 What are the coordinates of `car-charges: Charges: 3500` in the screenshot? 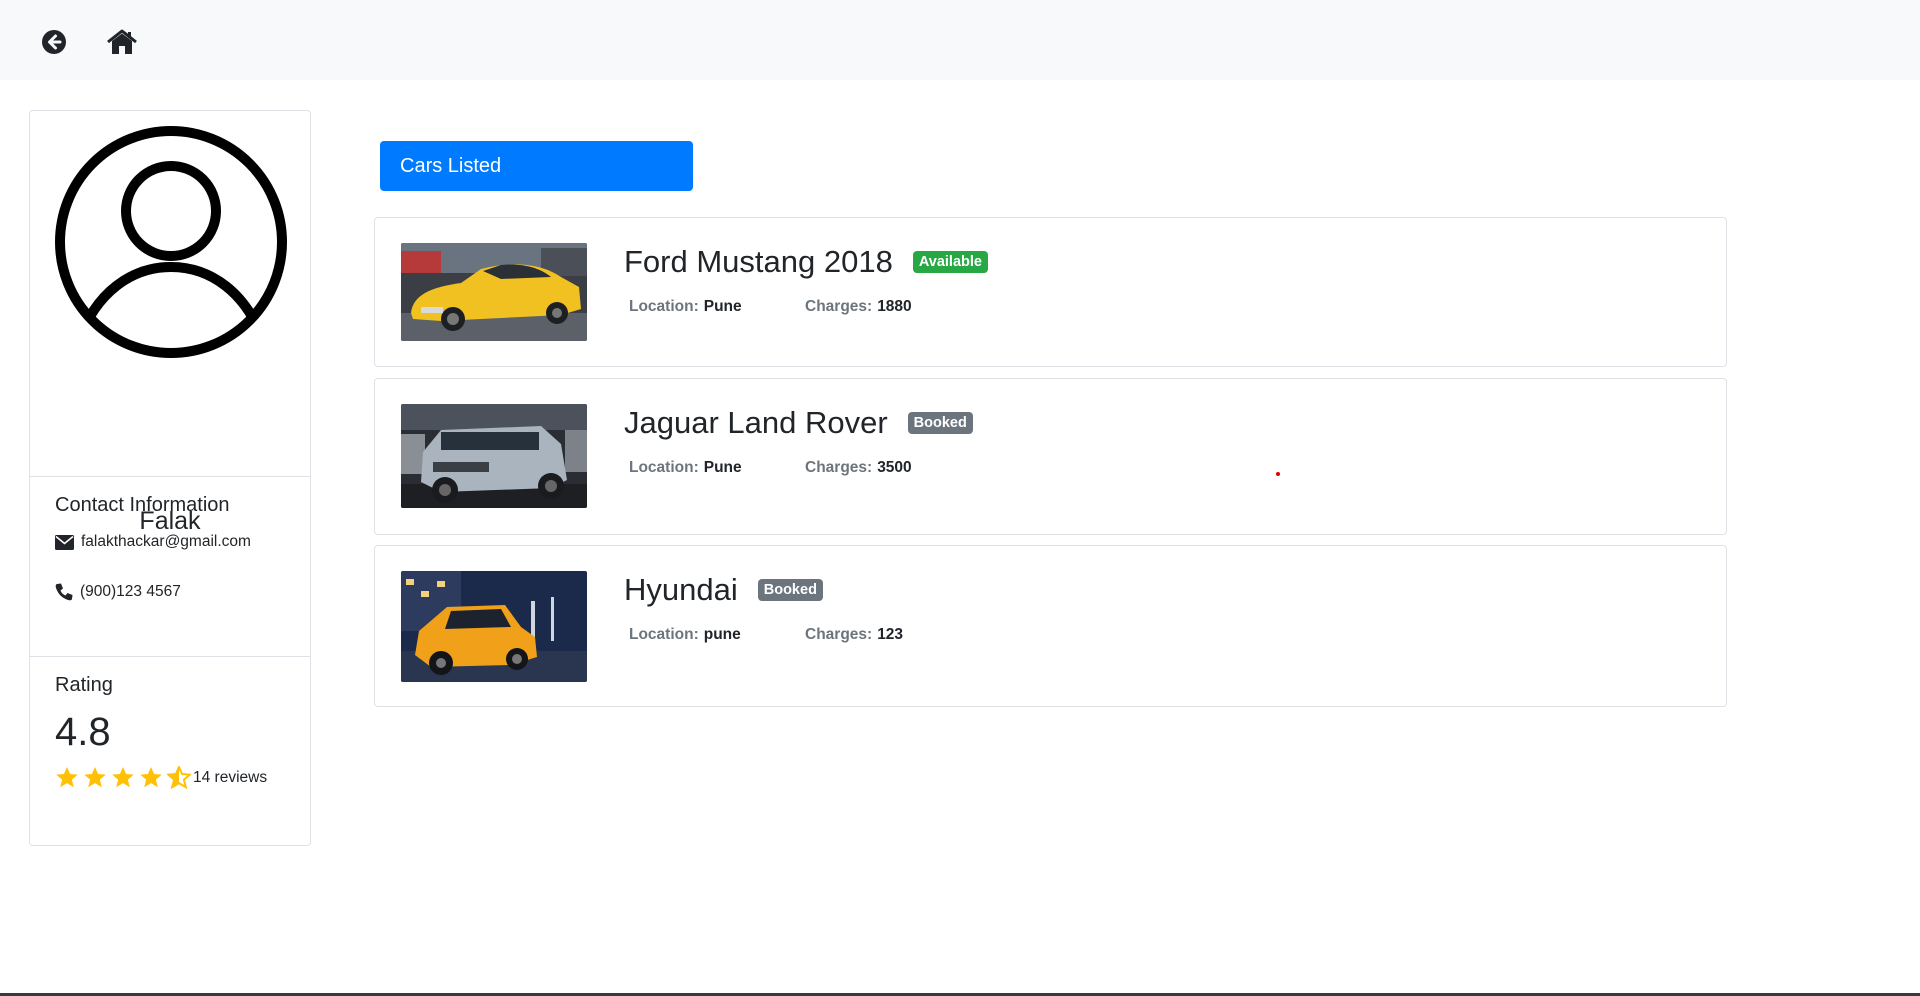 It's located at (858, 468).